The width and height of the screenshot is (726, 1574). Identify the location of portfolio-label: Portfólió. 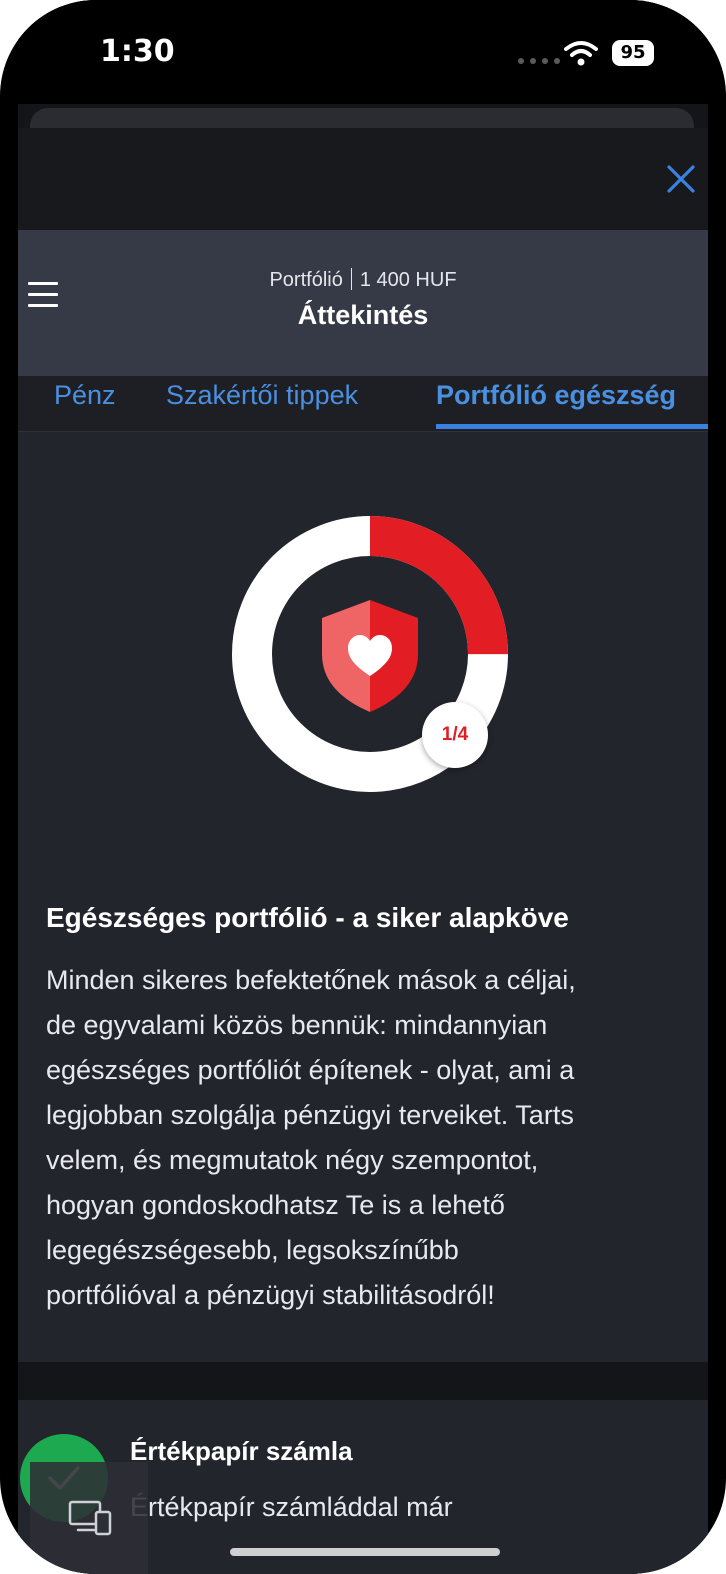
(306, 280).